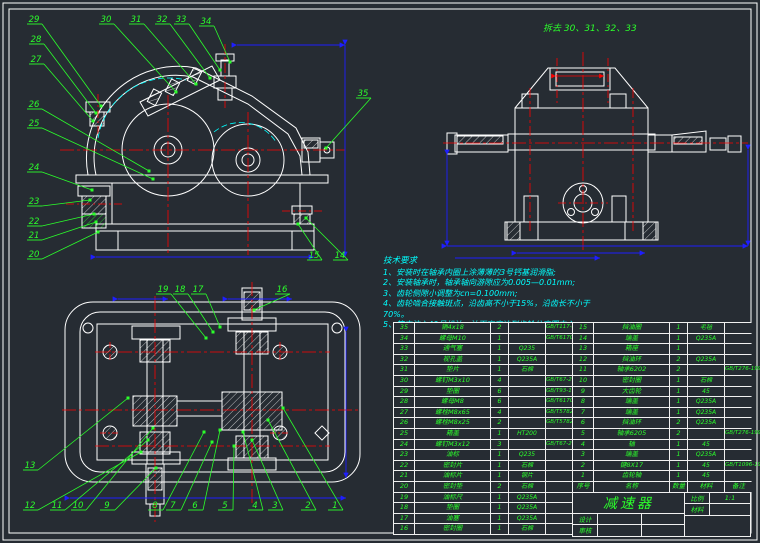 The width and height of the screenshot is (760, 543). I want to click on scale-label: 比例, so click(697, 498).